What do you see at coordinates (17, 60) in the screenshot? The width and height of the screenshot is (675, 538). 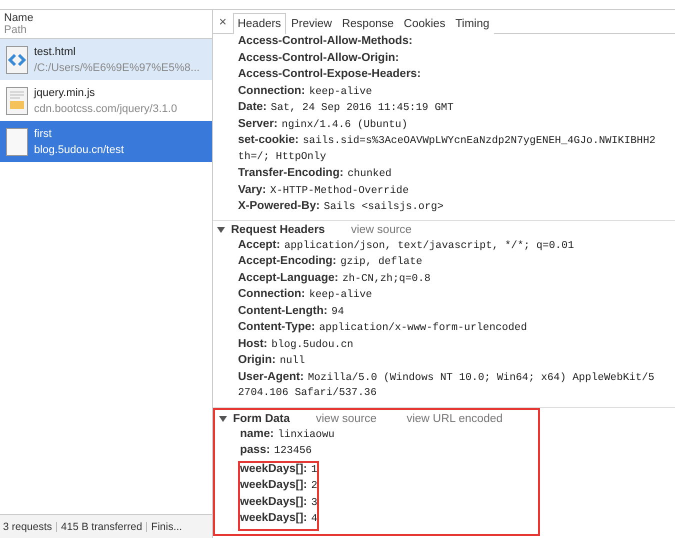 I see `html-file-icon` at bounding box center [17, 60].